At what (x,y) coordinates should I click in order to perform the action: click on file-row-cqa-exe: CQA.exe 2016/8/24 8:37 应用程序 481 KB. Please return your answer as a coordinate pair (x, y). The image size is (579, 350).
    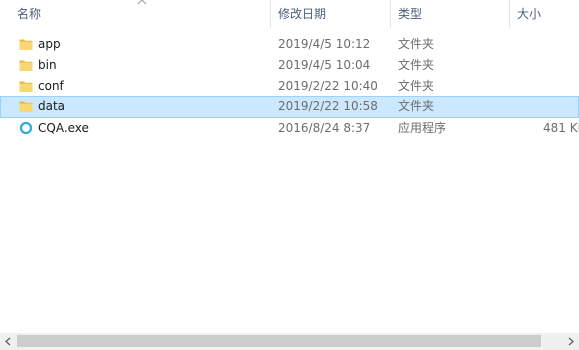
    Looking at the image, I should click on (289, 128).